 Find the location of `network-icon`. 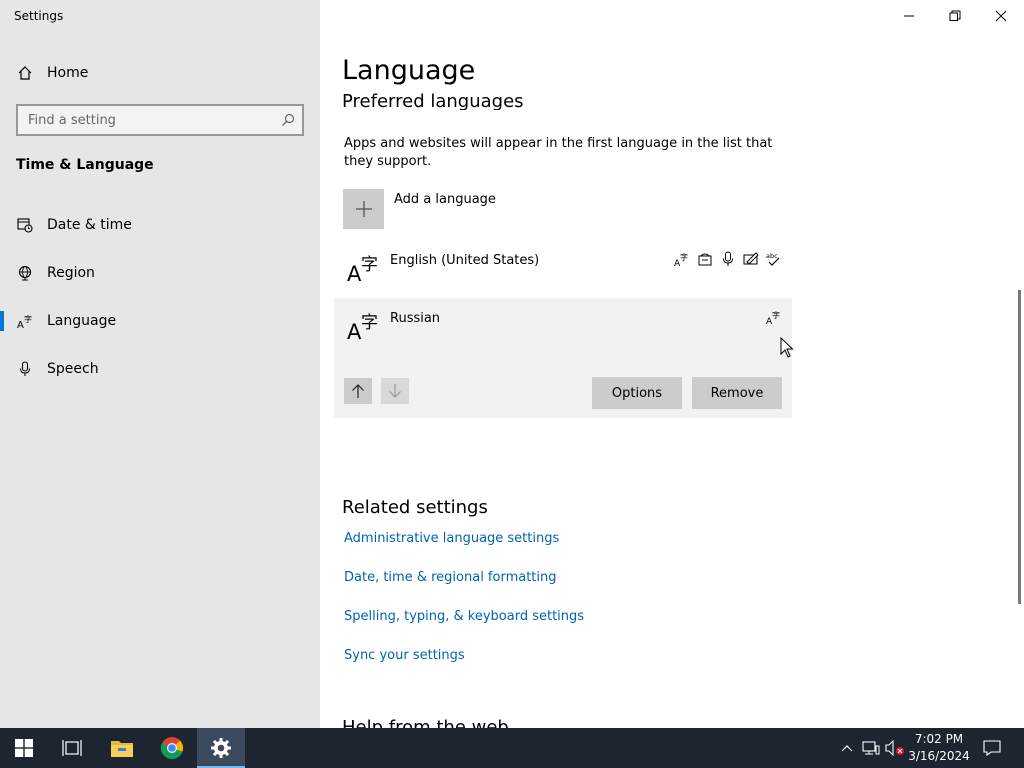

network-icon is located at coordinates (871, 748).